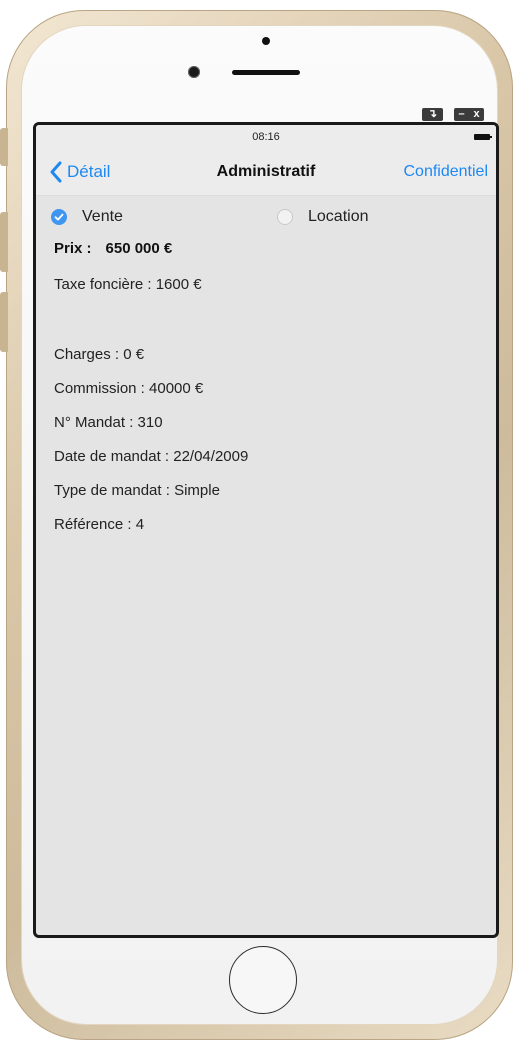  I want to click on volume-down-button, so click(4, 322).